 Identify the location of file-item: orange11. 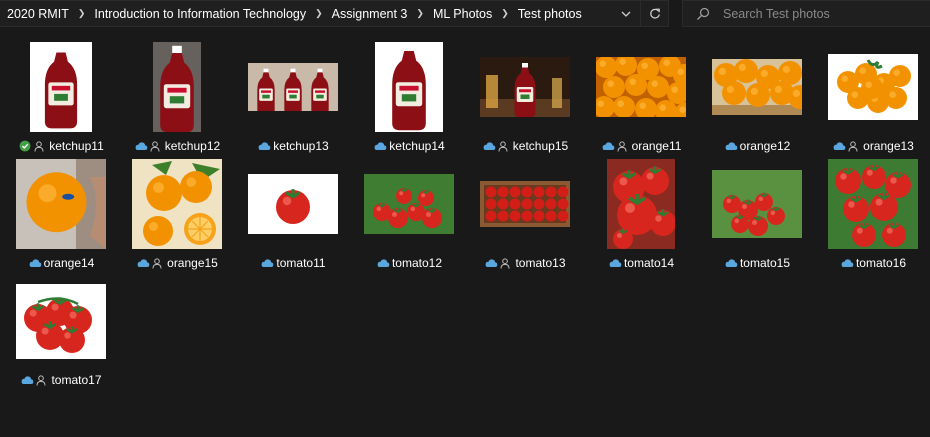
(641, 96).